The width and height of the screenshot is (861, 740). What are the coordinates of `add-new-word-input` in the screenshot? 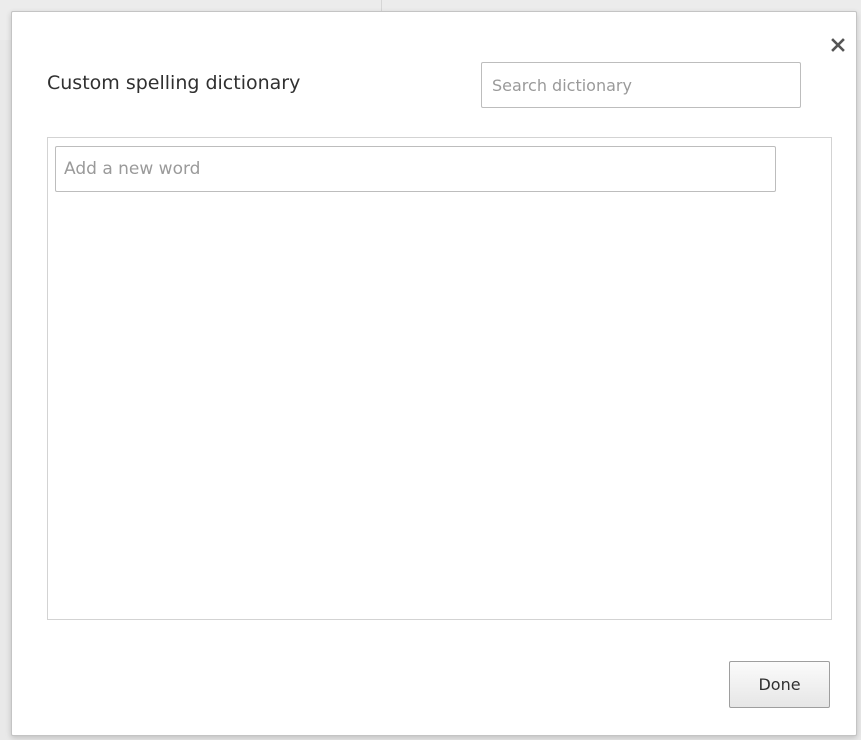 It's located at (415, 169).